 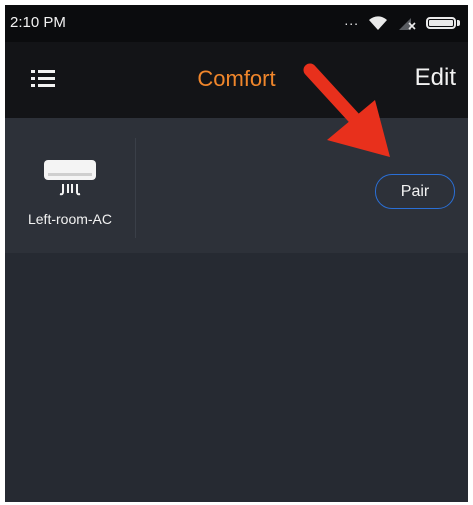 What do you see at coordinates (407, 24) in the screenshot?
I see `no-sim-icon` at bounding box center [407, 24].